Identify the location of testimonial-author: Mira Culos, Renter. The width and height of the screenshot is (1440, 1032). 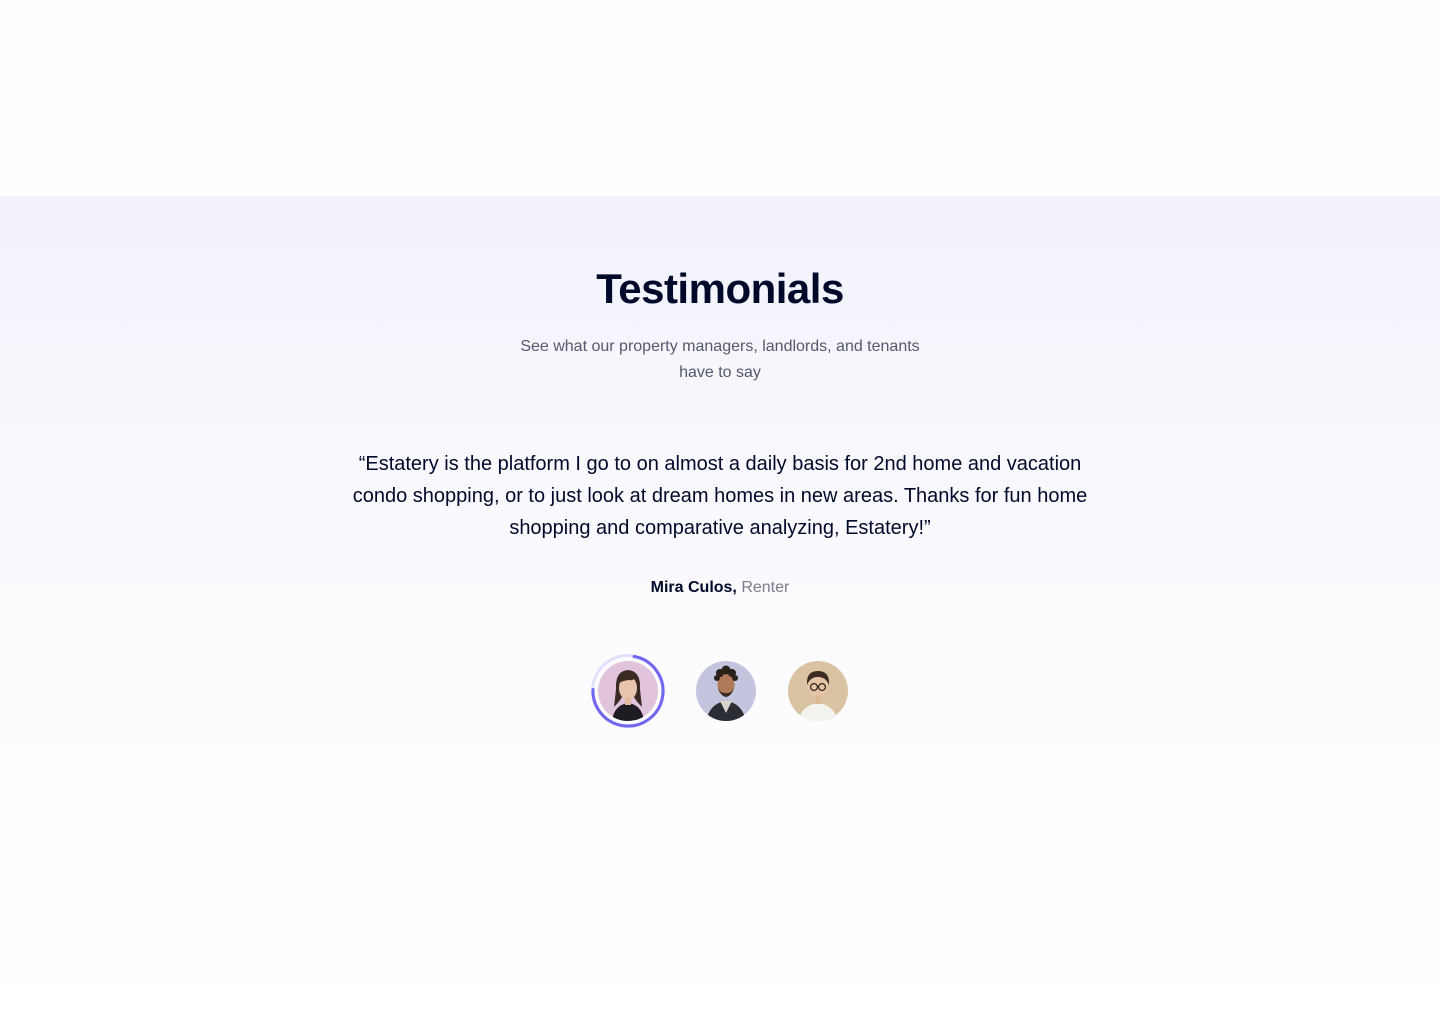
(720, 588).